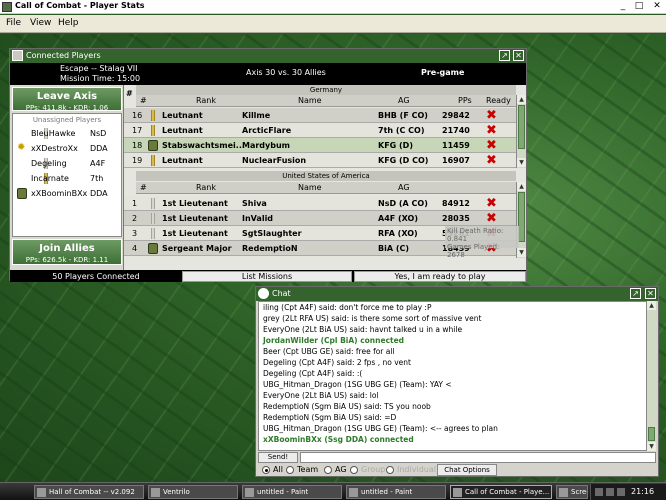 Image resolution: width=666 pixels, height=500 pixels. I want to click on list-item: BleuHawke NsD, so click(67, 134).